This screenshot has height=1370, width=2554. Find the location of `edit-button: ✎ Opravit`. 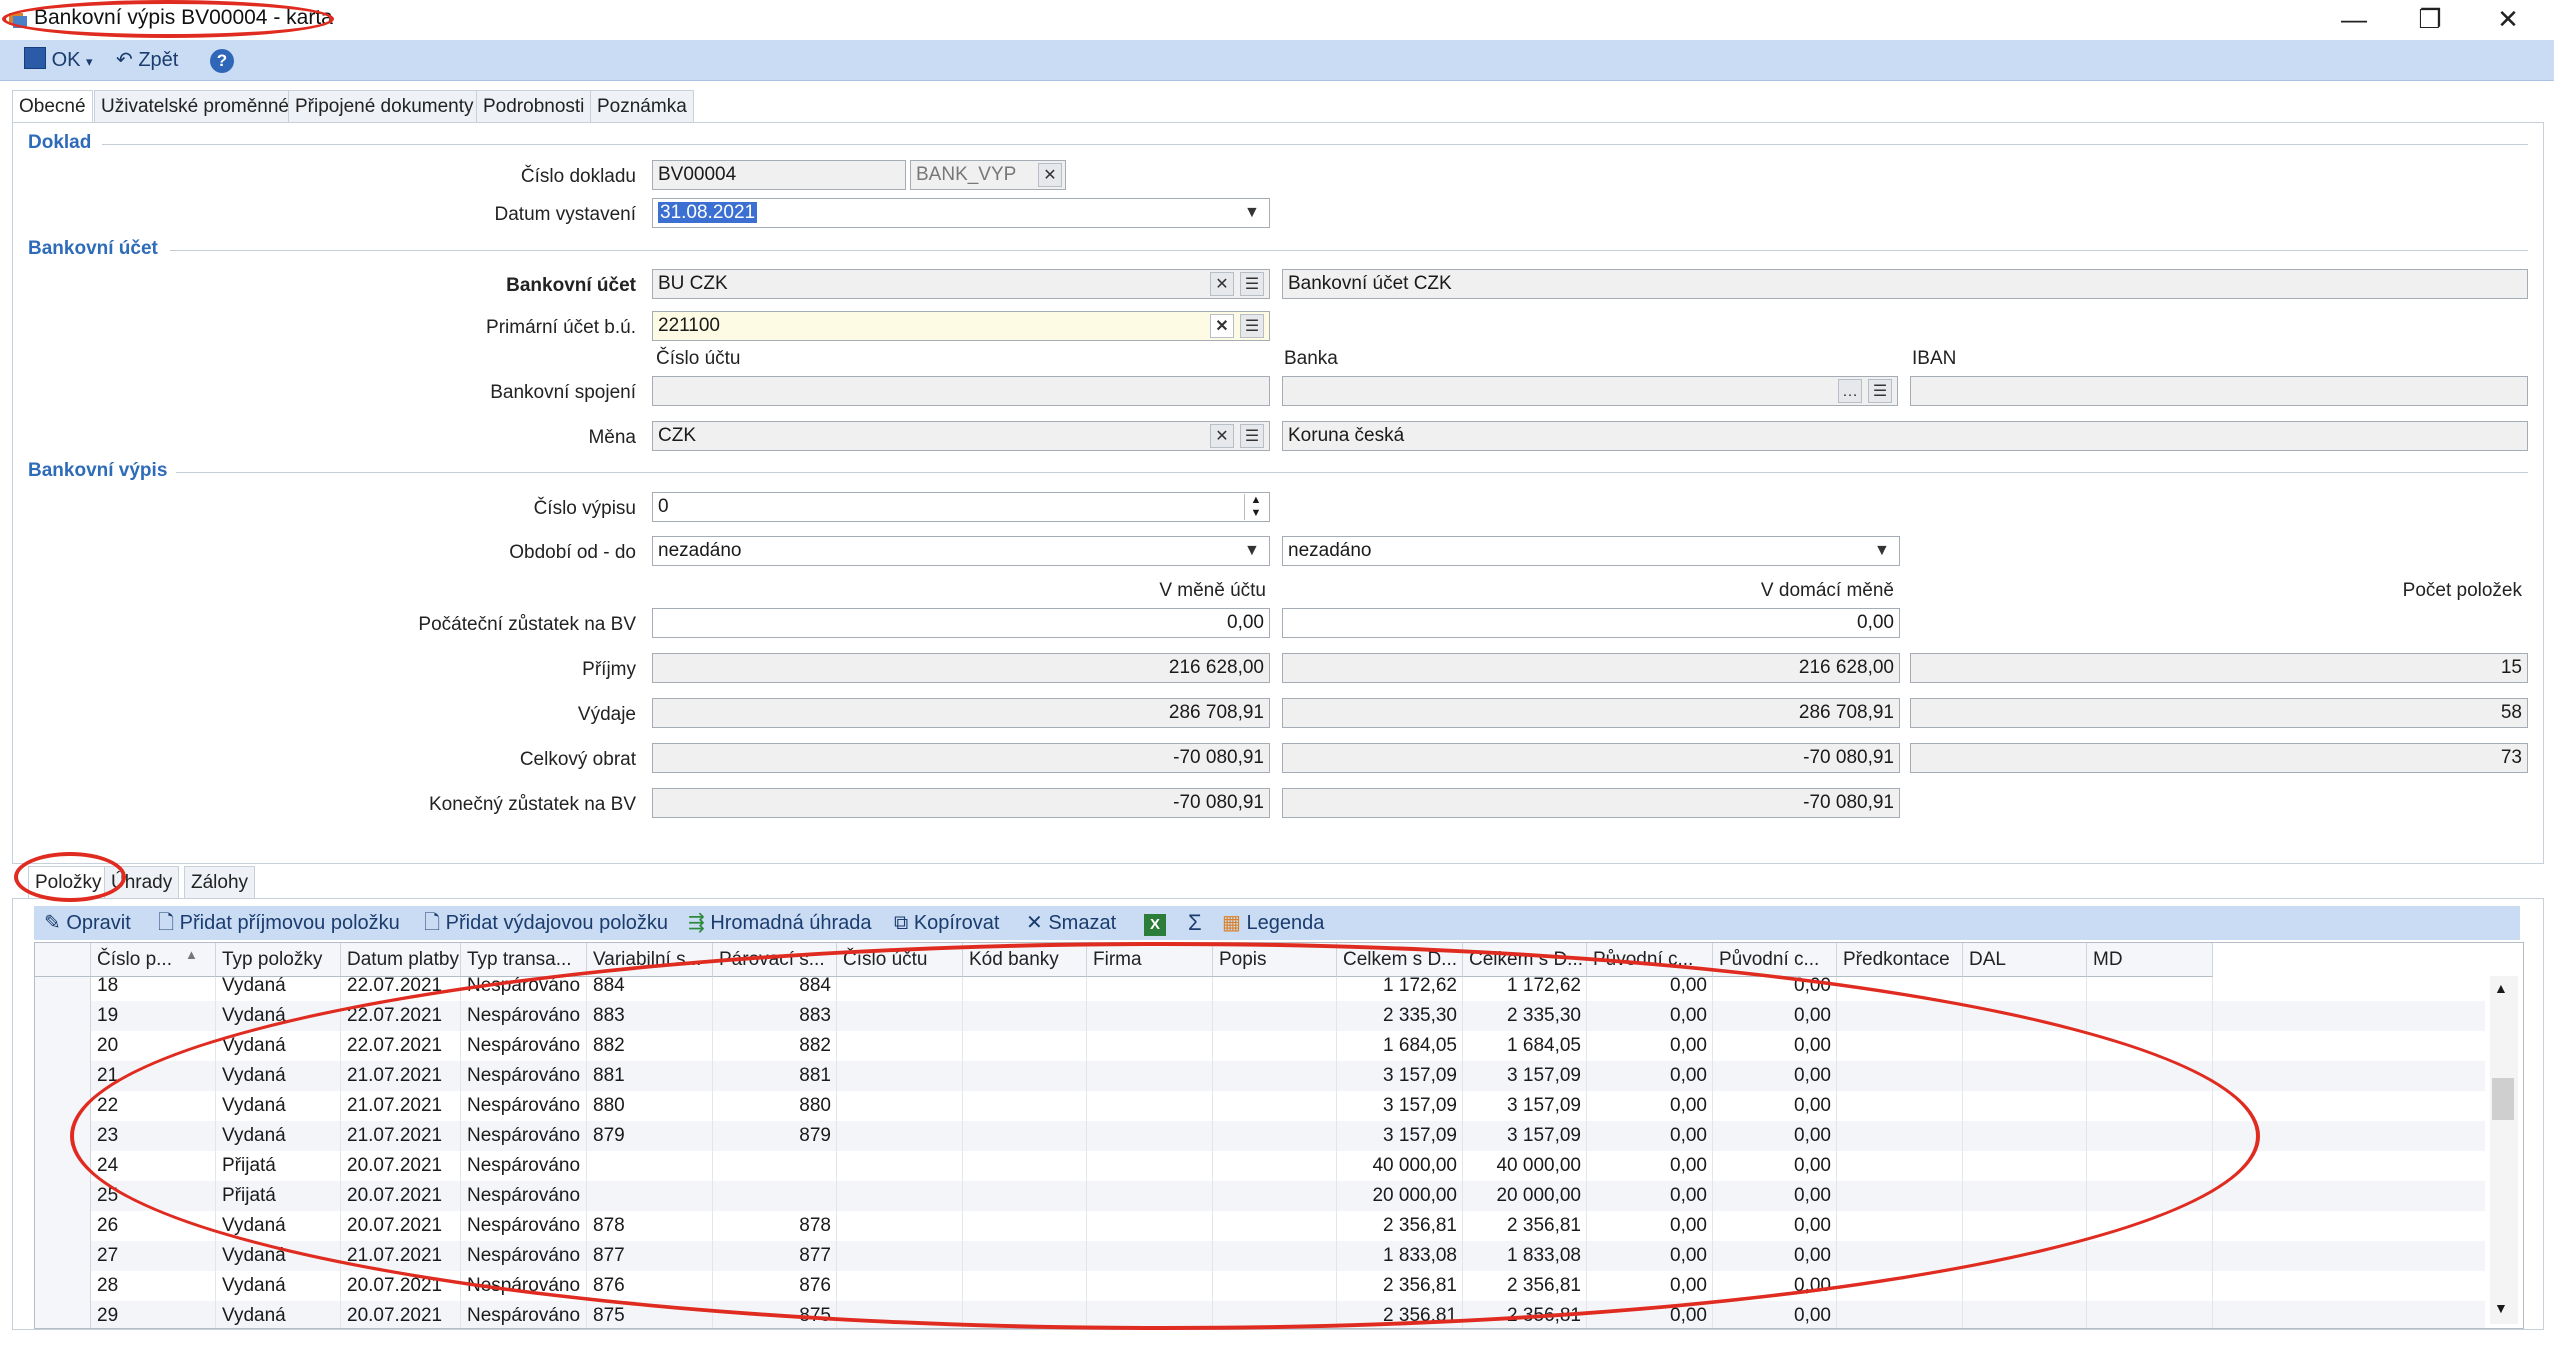

edit-button: ✎ Opravit is located at coordinates (87, 923).